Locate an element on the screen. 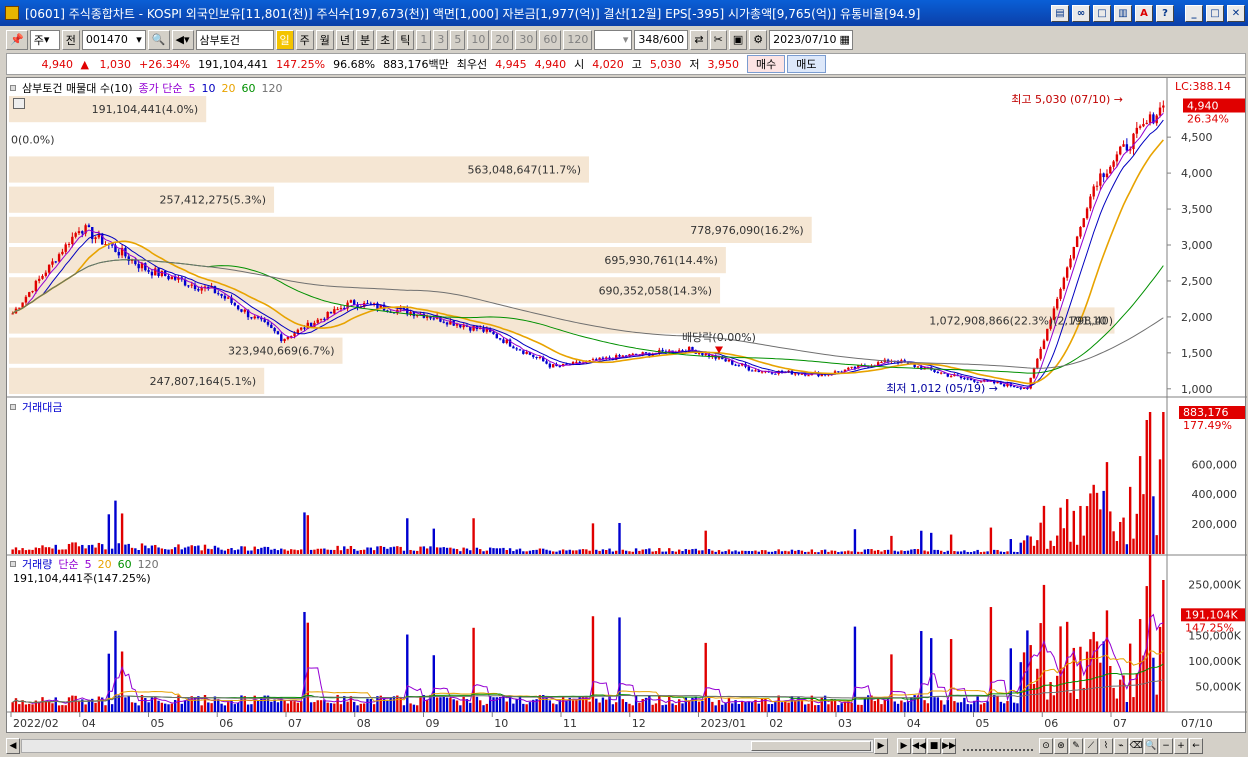 The image size is (1248, 757). play-icon: ▶ is located at coordinates (904, 745).